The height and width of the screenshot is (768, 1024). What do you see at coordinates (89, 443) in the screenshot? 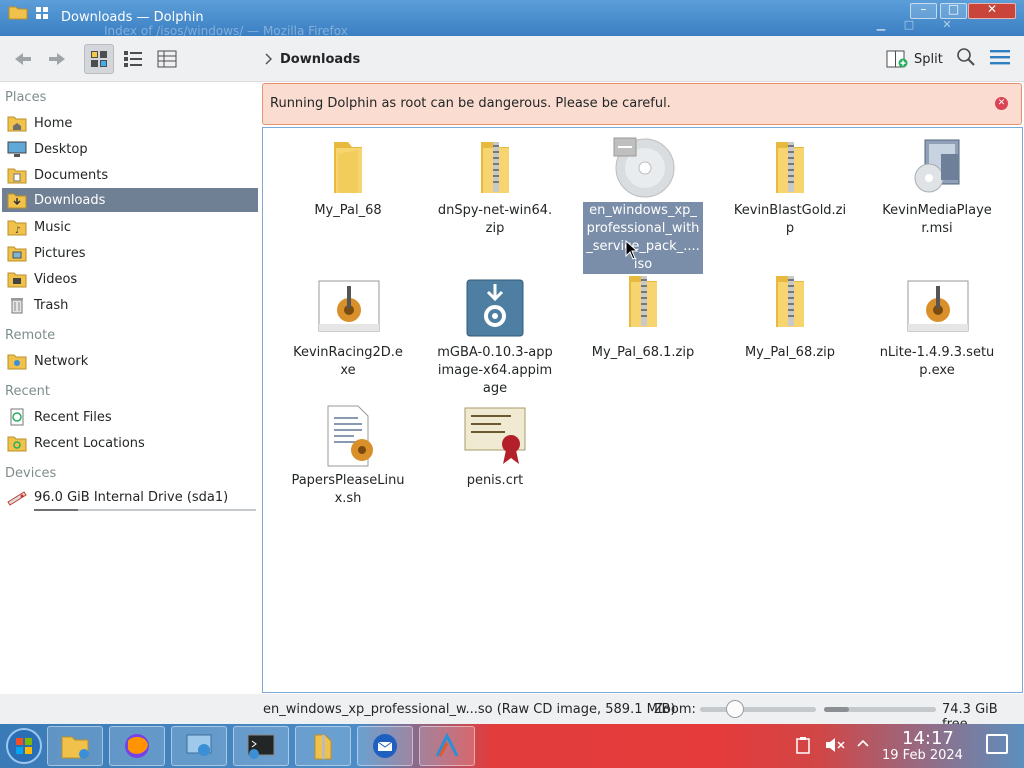
I see `sidebar-item-label: Recent Locations` at bounding box center [89, 443].